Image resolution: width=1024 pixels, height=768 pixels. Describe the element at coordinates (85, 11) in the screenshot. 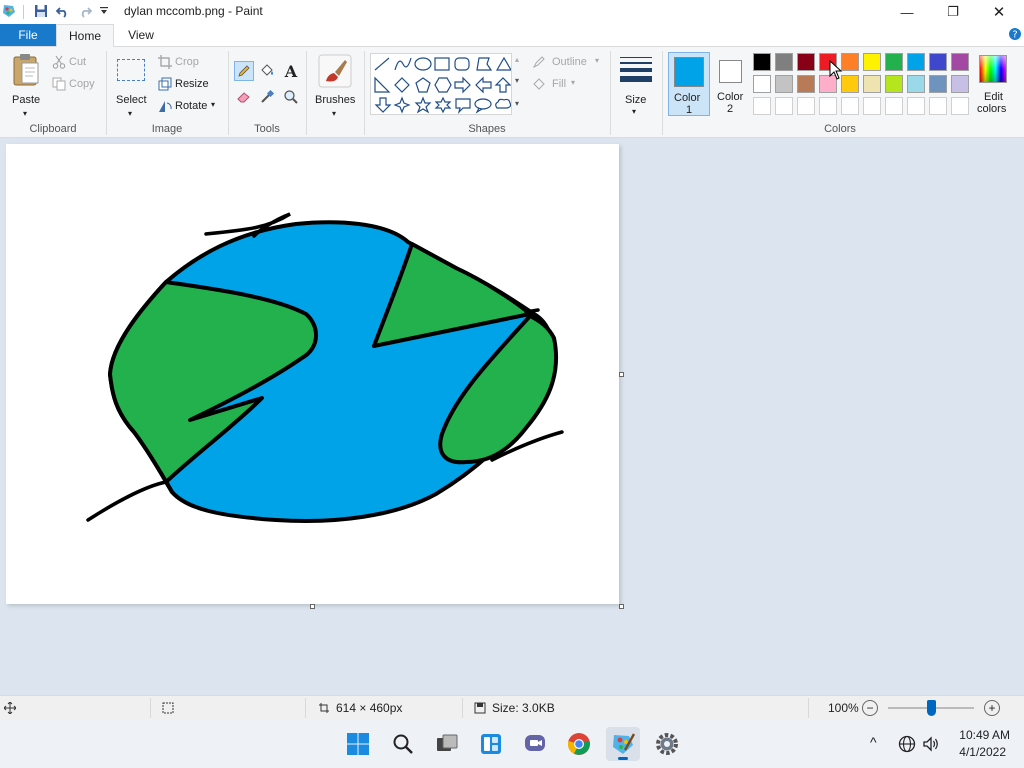

I see `redo-icon` at that location.